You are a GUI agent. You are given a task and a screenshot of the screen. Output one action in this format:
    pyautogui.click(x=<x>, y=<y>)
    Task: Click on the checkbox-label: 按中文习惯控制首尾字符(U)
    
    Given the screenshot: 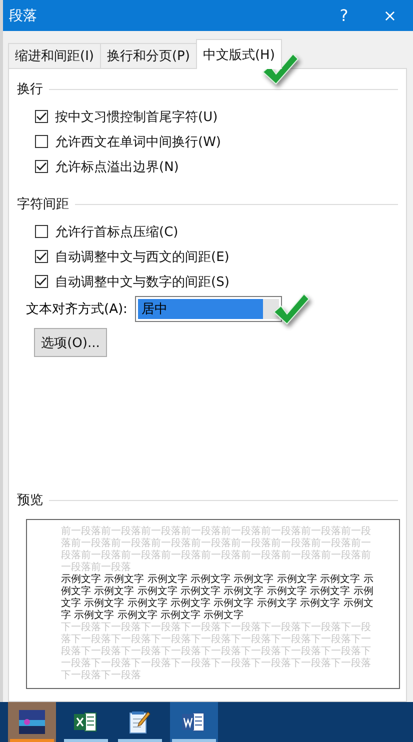 What is the action you would take?
    pyautogui.click(x=136, y=117)
    